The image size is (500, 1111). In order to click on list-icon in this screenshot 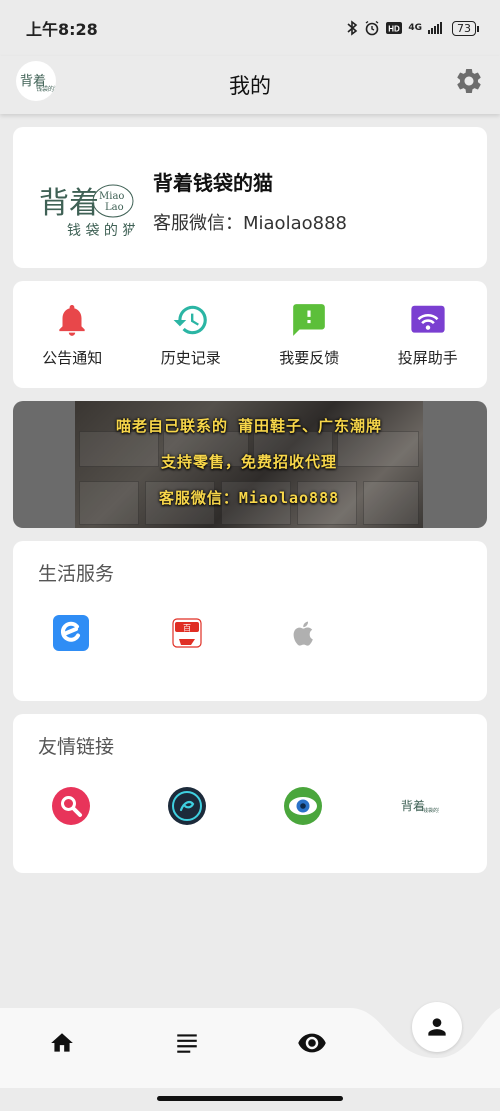, I will do `click(187, 1043)`.